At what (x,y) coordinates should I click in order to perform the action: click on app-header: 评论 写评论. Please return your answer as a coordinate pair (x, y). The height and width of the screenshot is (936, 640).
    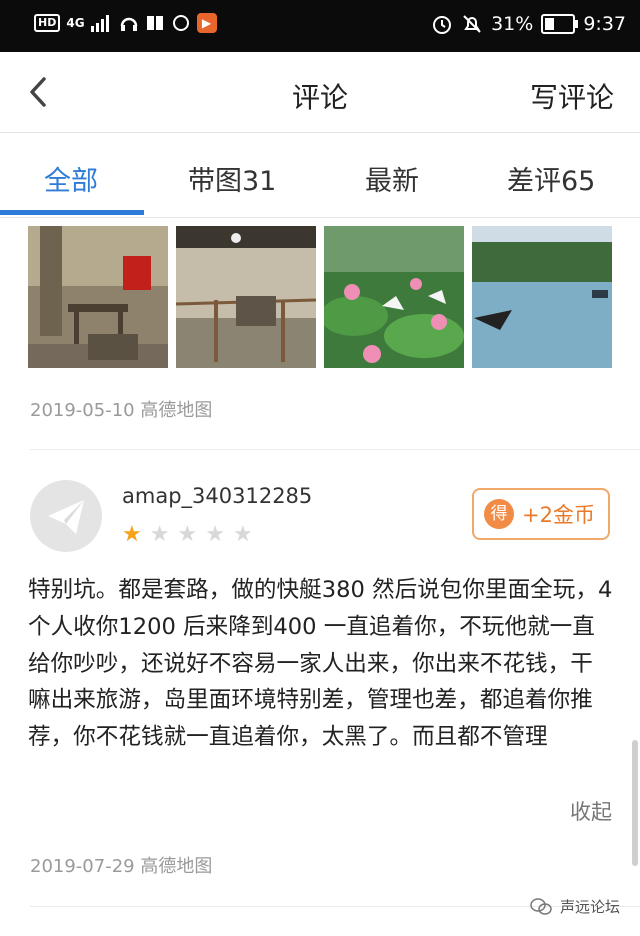
    Looking at the image, I should click on (320, 92).